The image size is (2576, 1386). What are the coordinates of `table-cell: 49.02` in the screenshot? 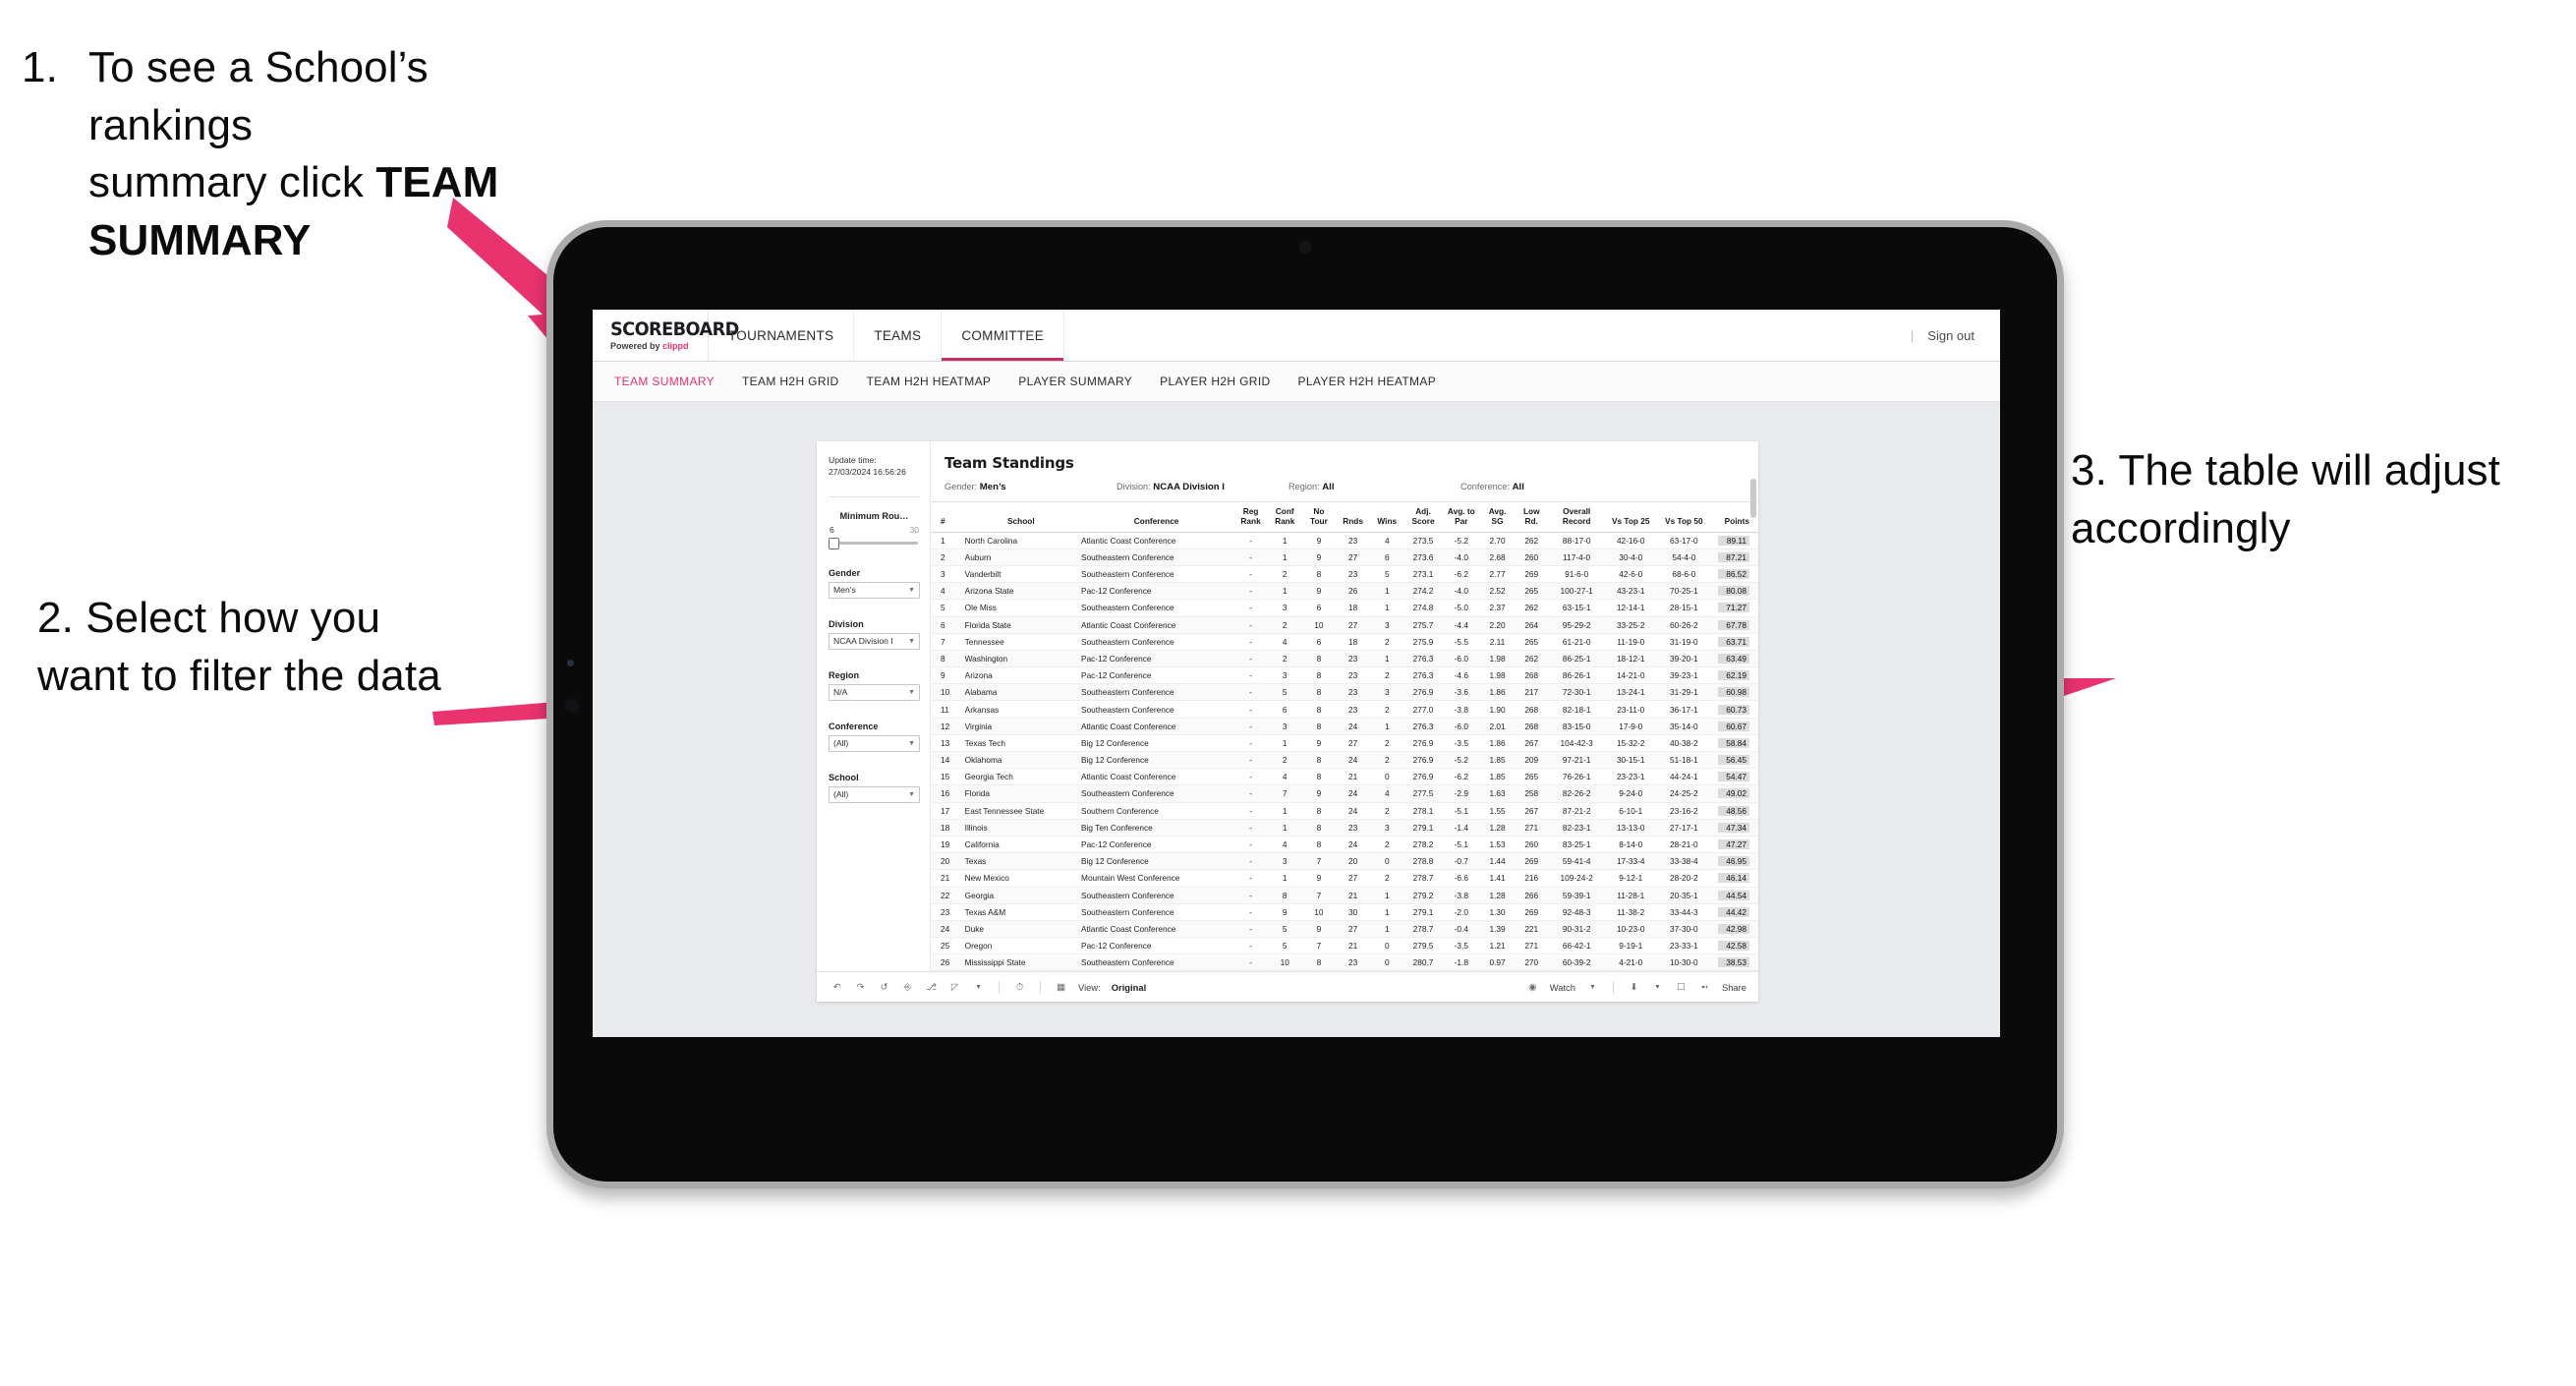 It's located at (1734, 794).